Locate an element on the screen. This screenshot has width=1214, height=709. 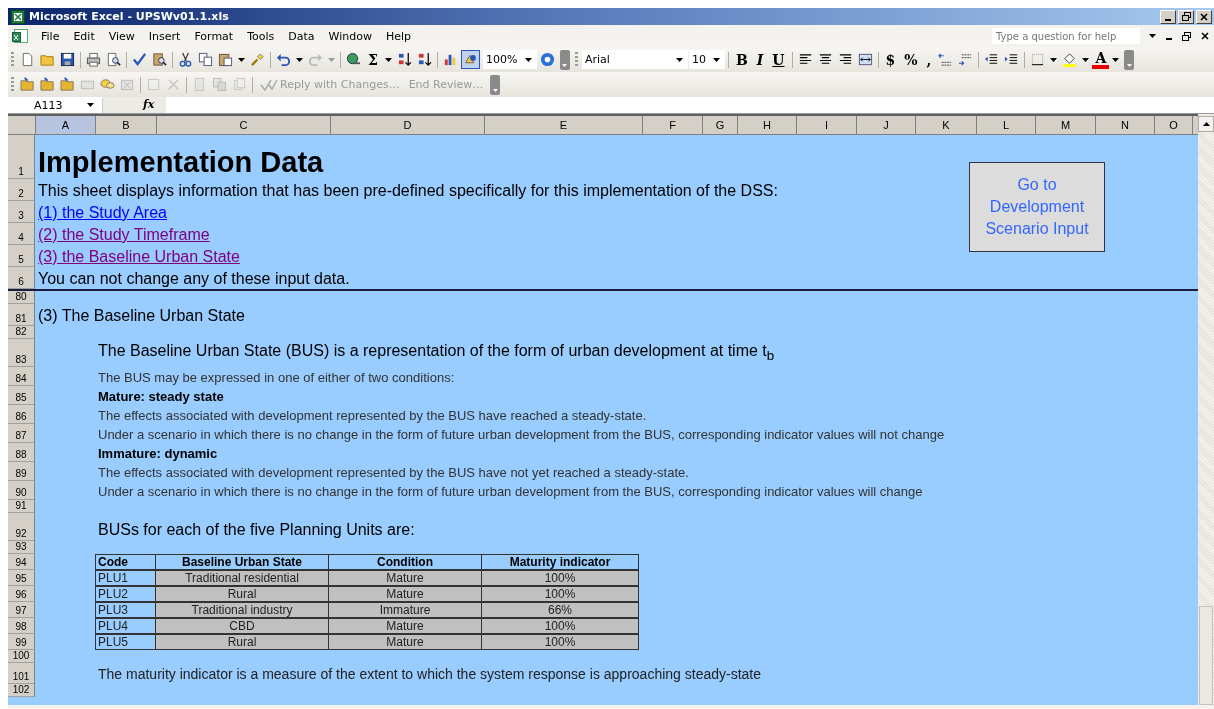
printer-icon is located at coordinates (93, 59).